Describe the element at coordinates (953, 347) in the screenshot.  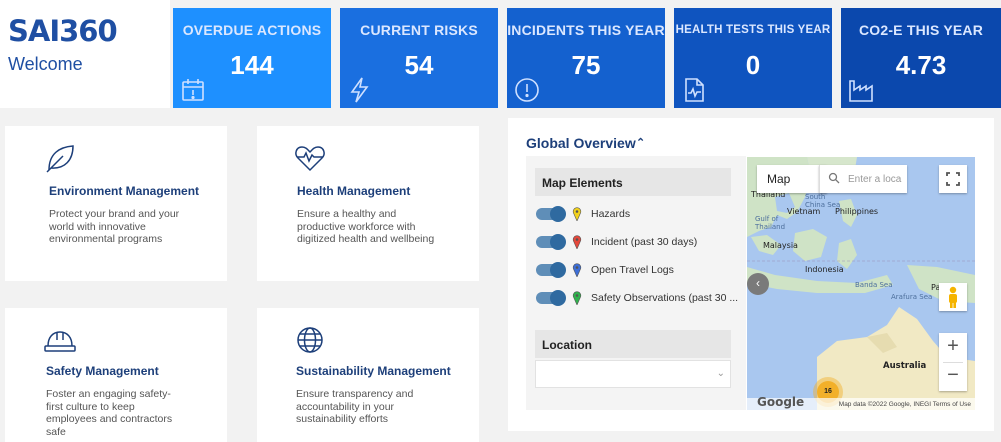
I see `zoom-in-button: +` at that location.